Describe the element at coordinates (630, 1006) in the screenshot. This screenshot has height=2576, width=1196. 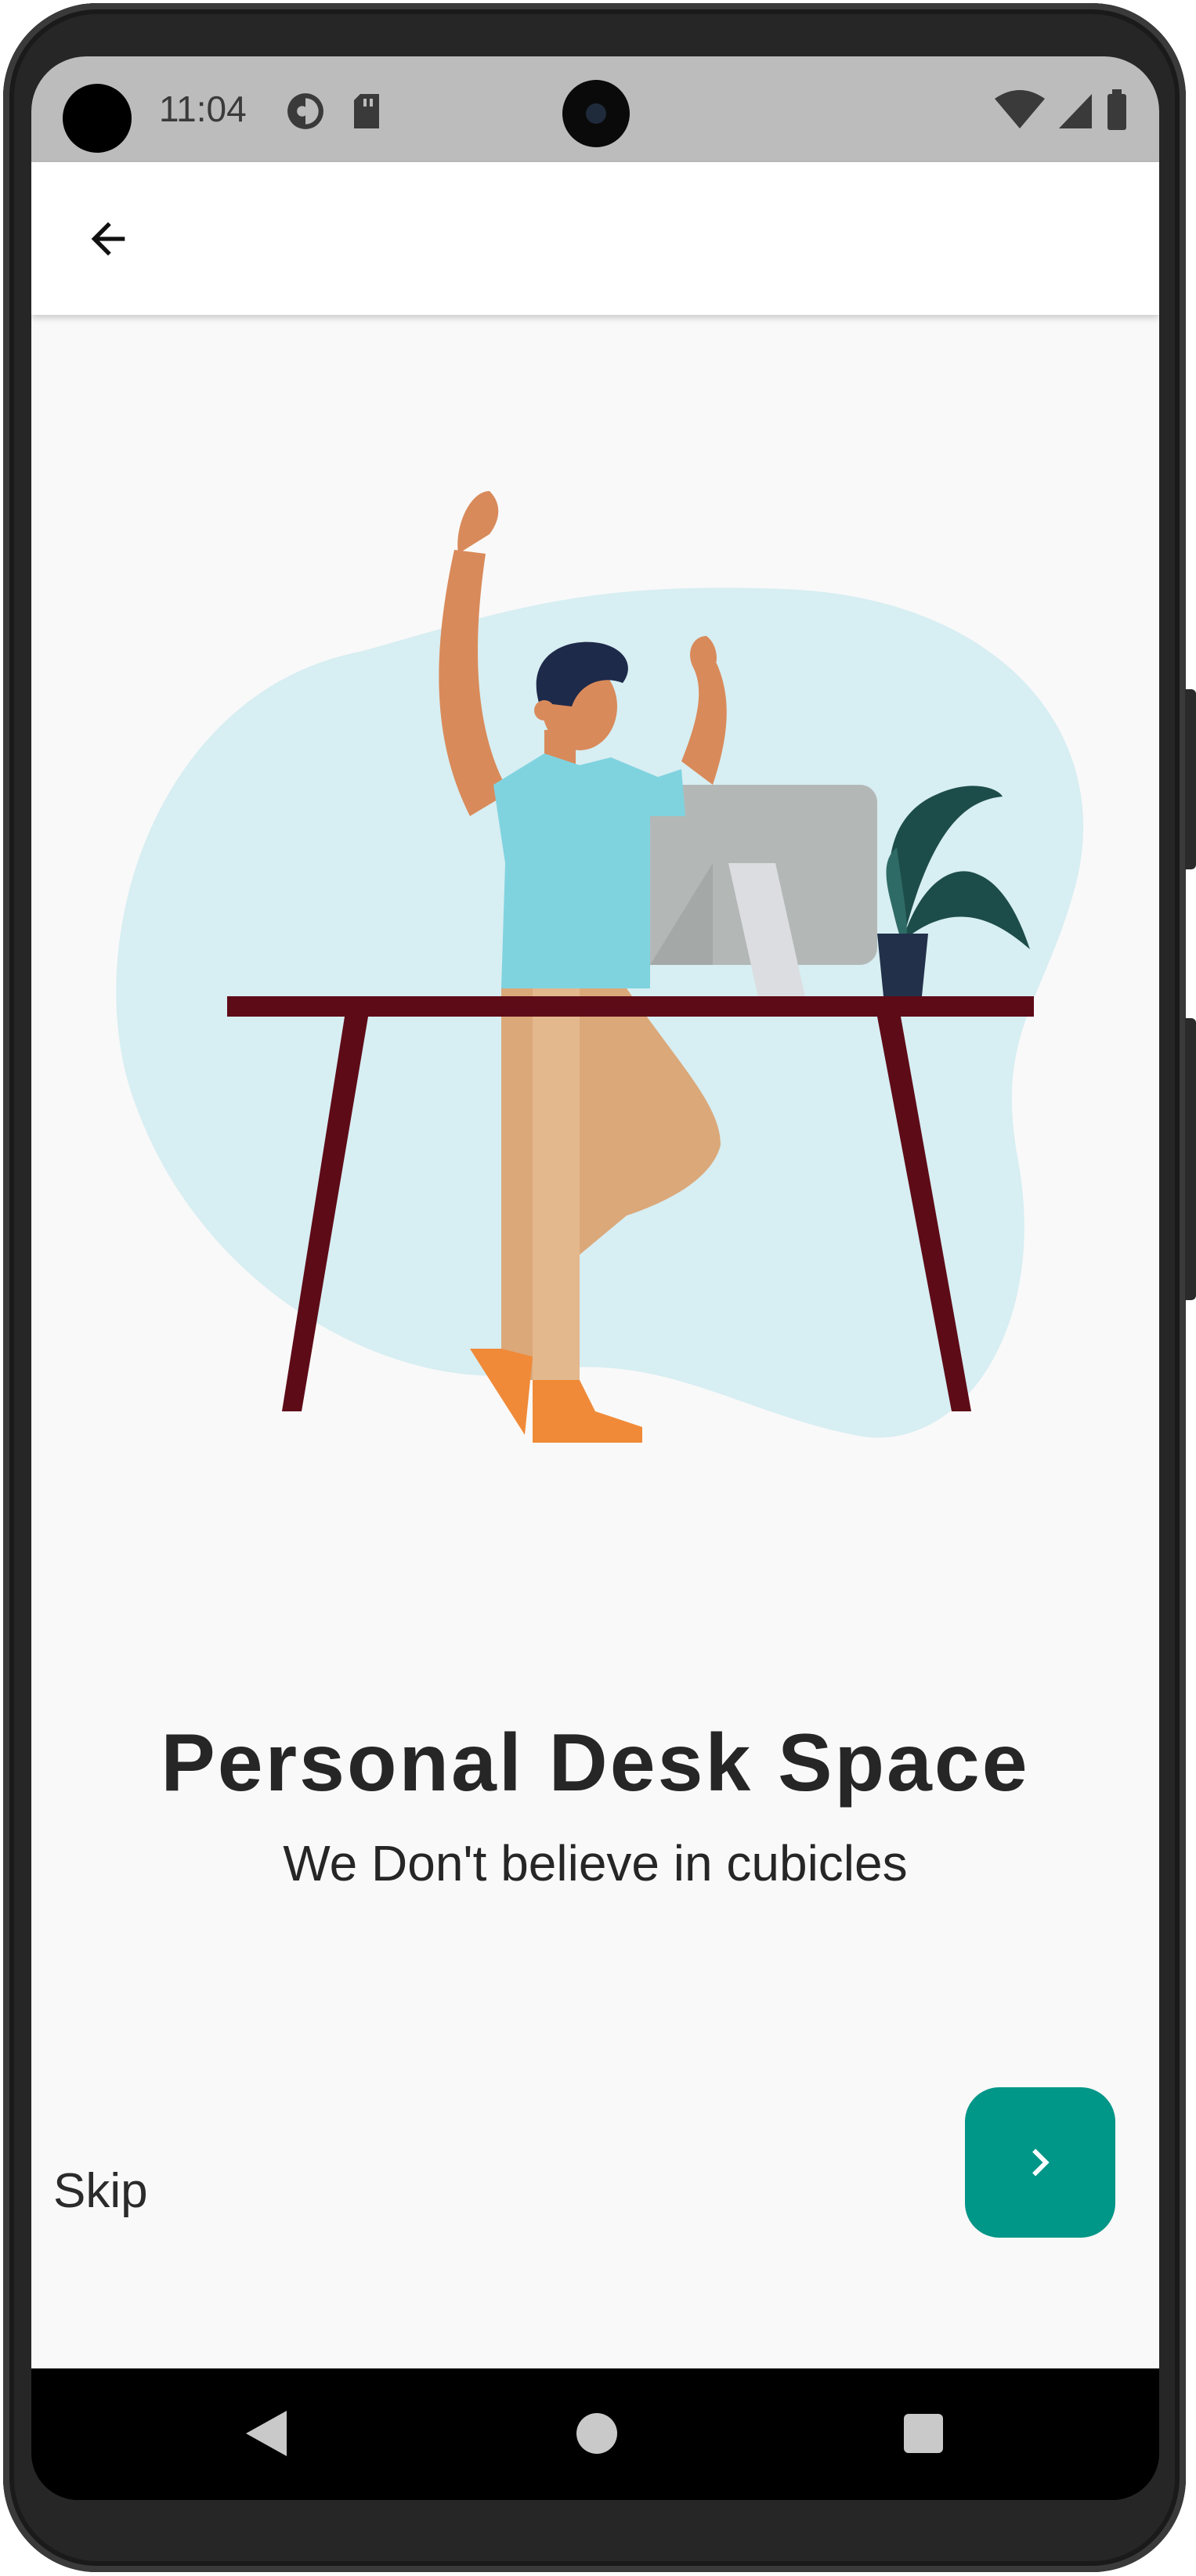
I see `desk-top` at that location.